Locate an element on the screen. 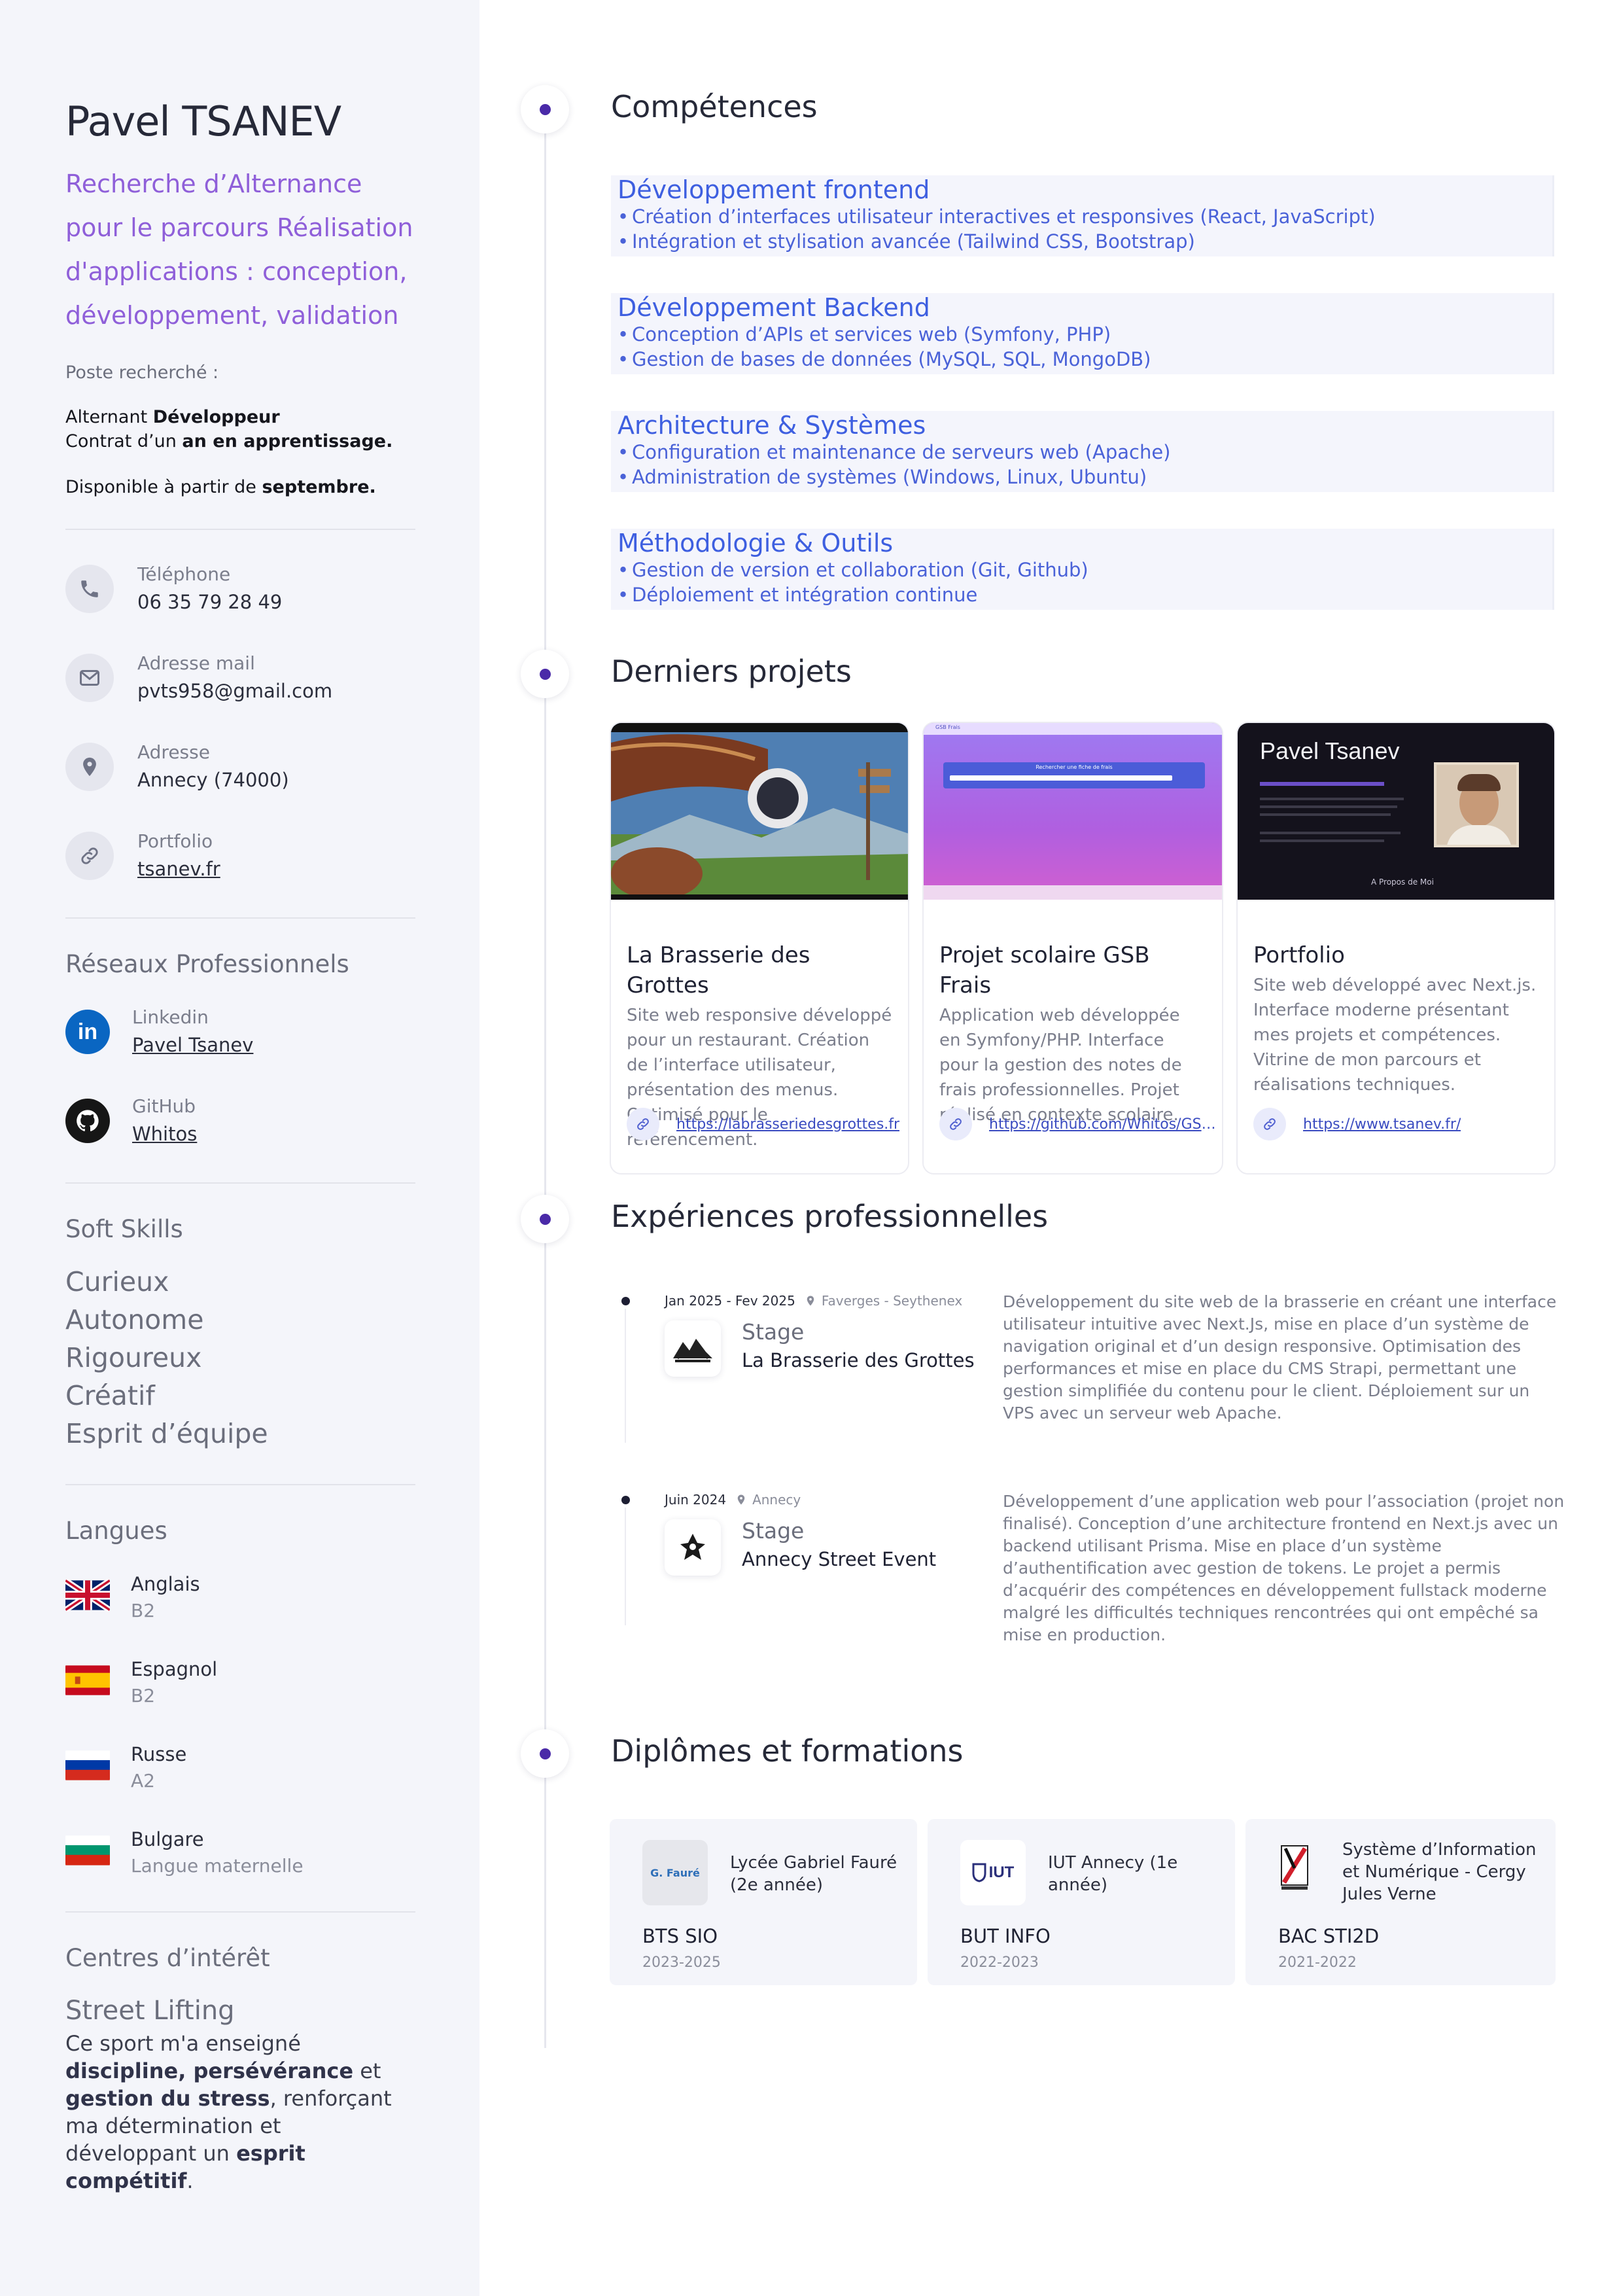  portfolio-link: tsanev.fr is located at coordinates (178, 869).